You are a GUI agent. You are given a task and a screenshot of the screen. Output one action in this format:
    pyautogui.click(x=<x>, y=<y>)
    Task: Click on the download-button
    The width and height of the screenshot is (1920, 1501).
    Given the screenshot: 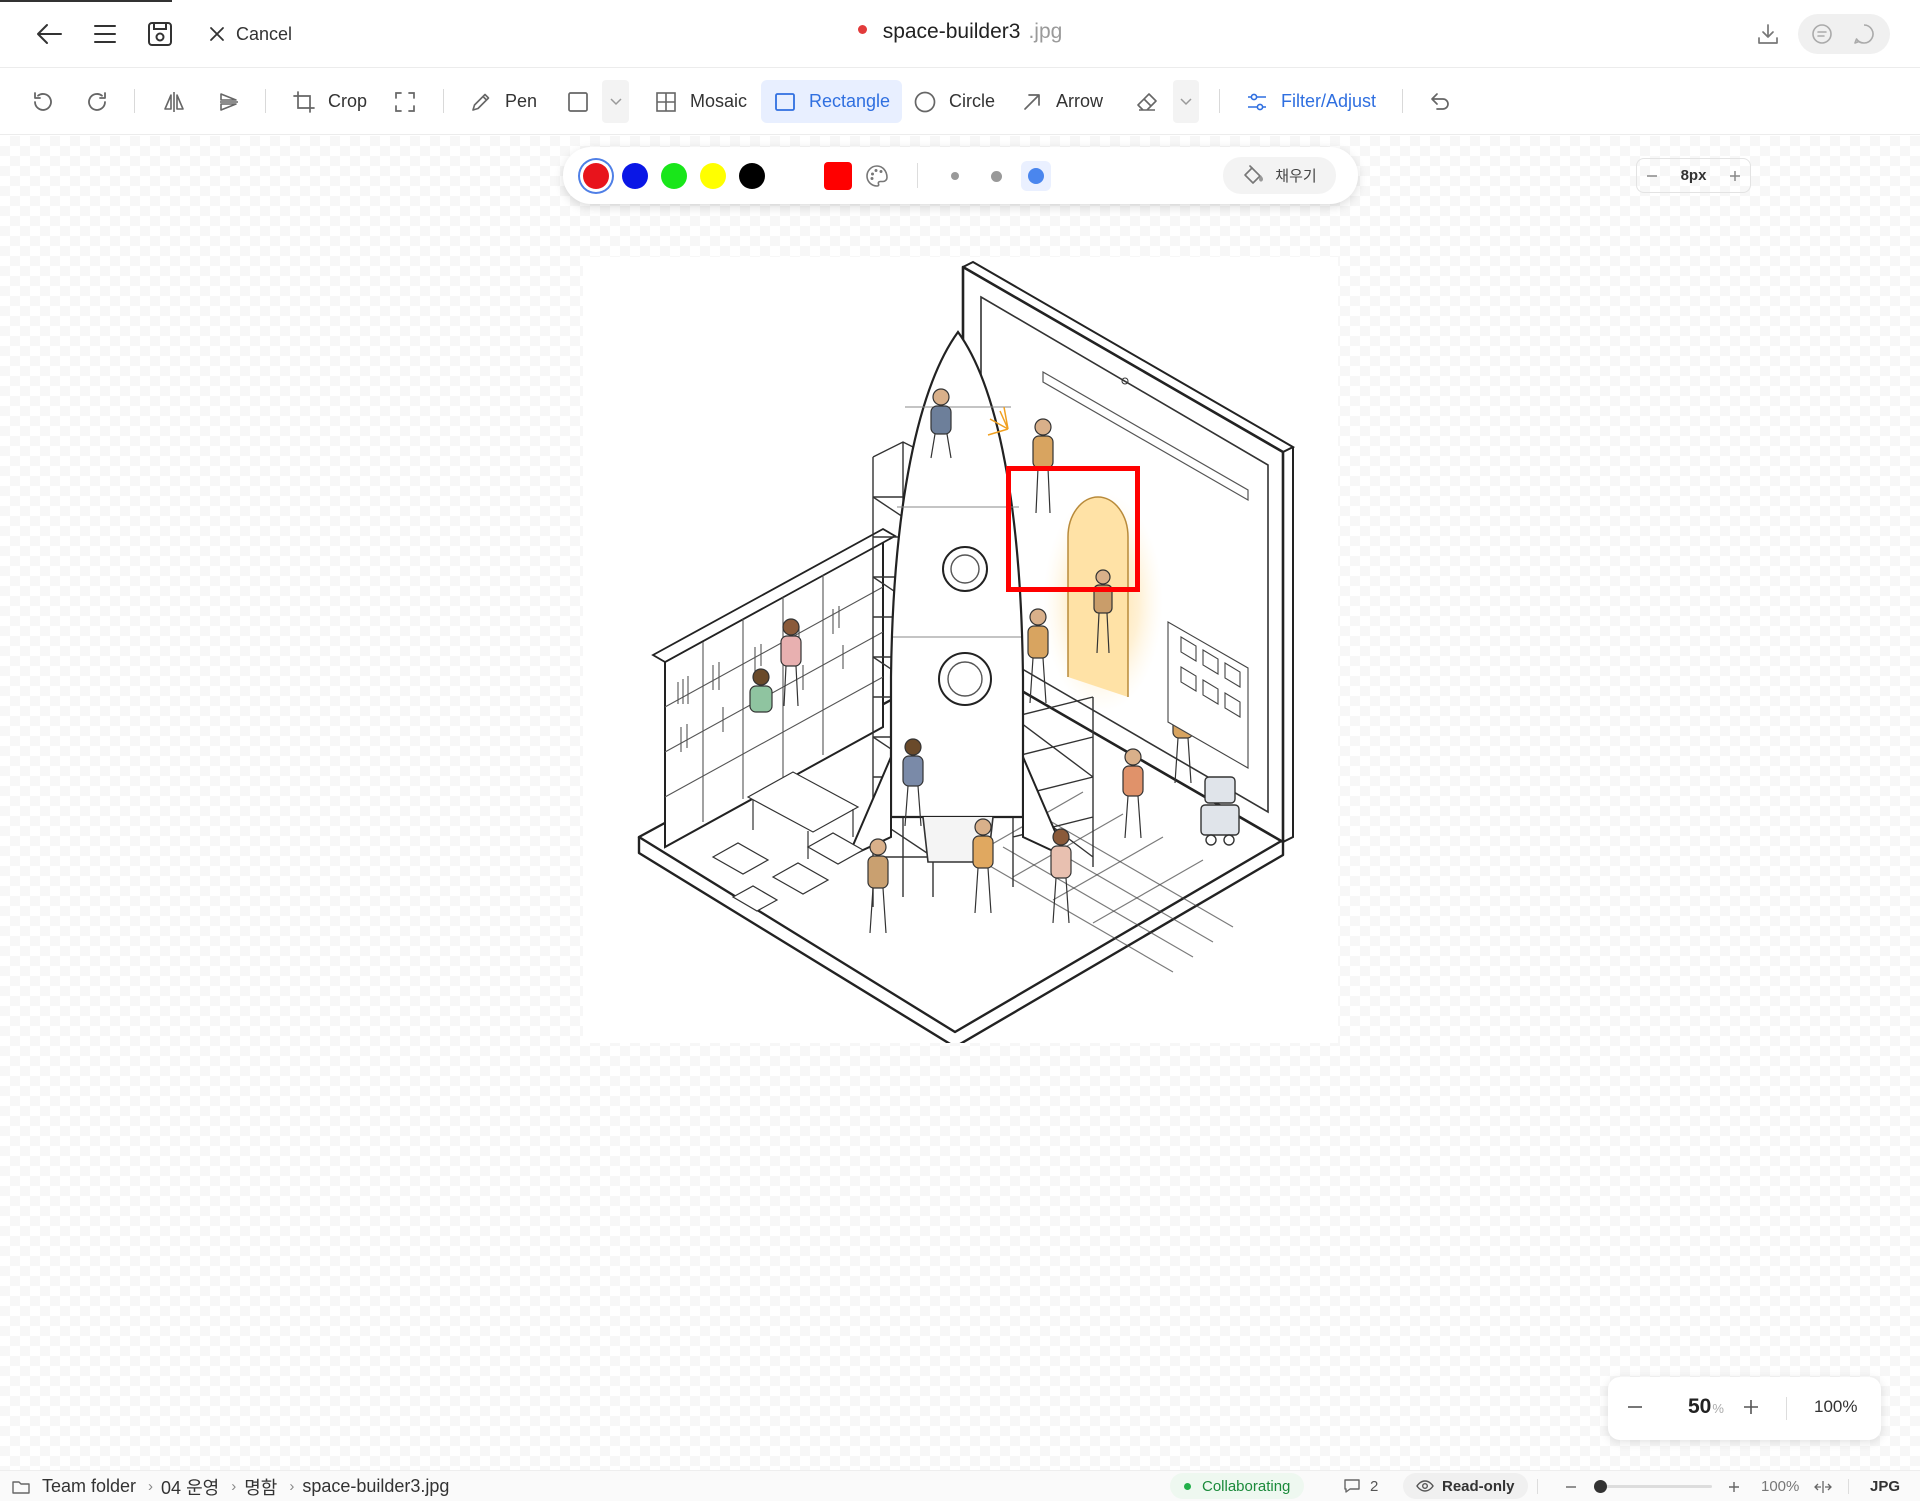 What is the action you would take?
    pyautogui.click(x=1768, y=34)
    